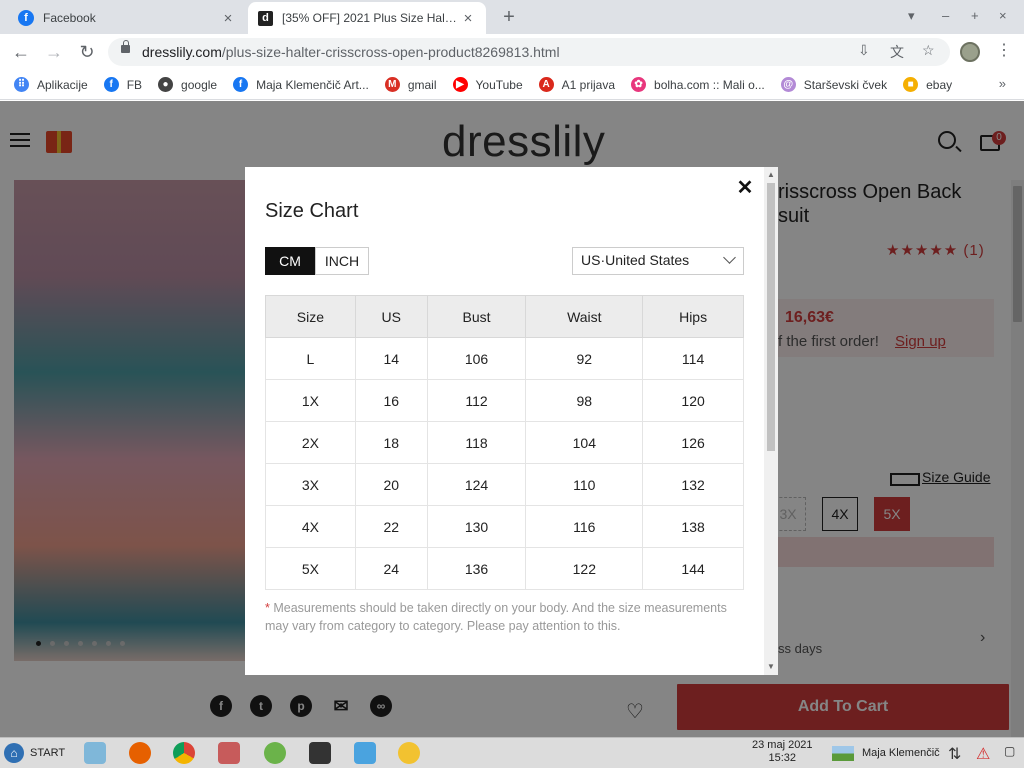 This screenshot has width=1024, height=768. I want to click on column-header: Hips, so click(693, 316).